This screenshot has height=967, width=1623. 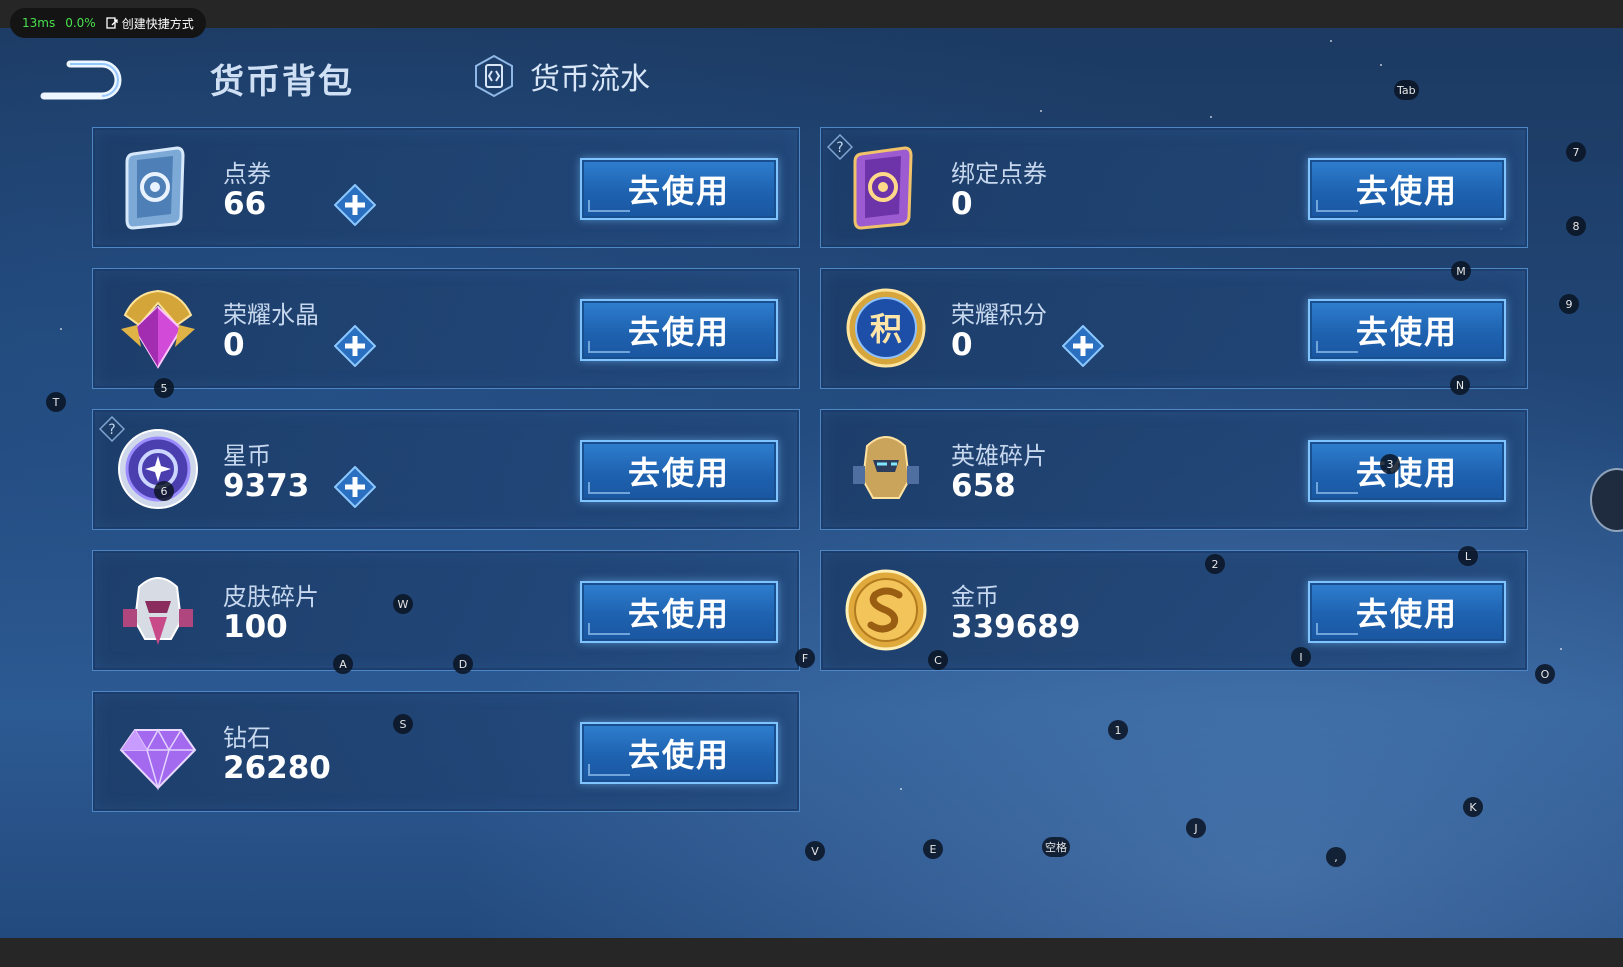 I want to click on currency-name: 绑定点券, so click(x=999, y=174).